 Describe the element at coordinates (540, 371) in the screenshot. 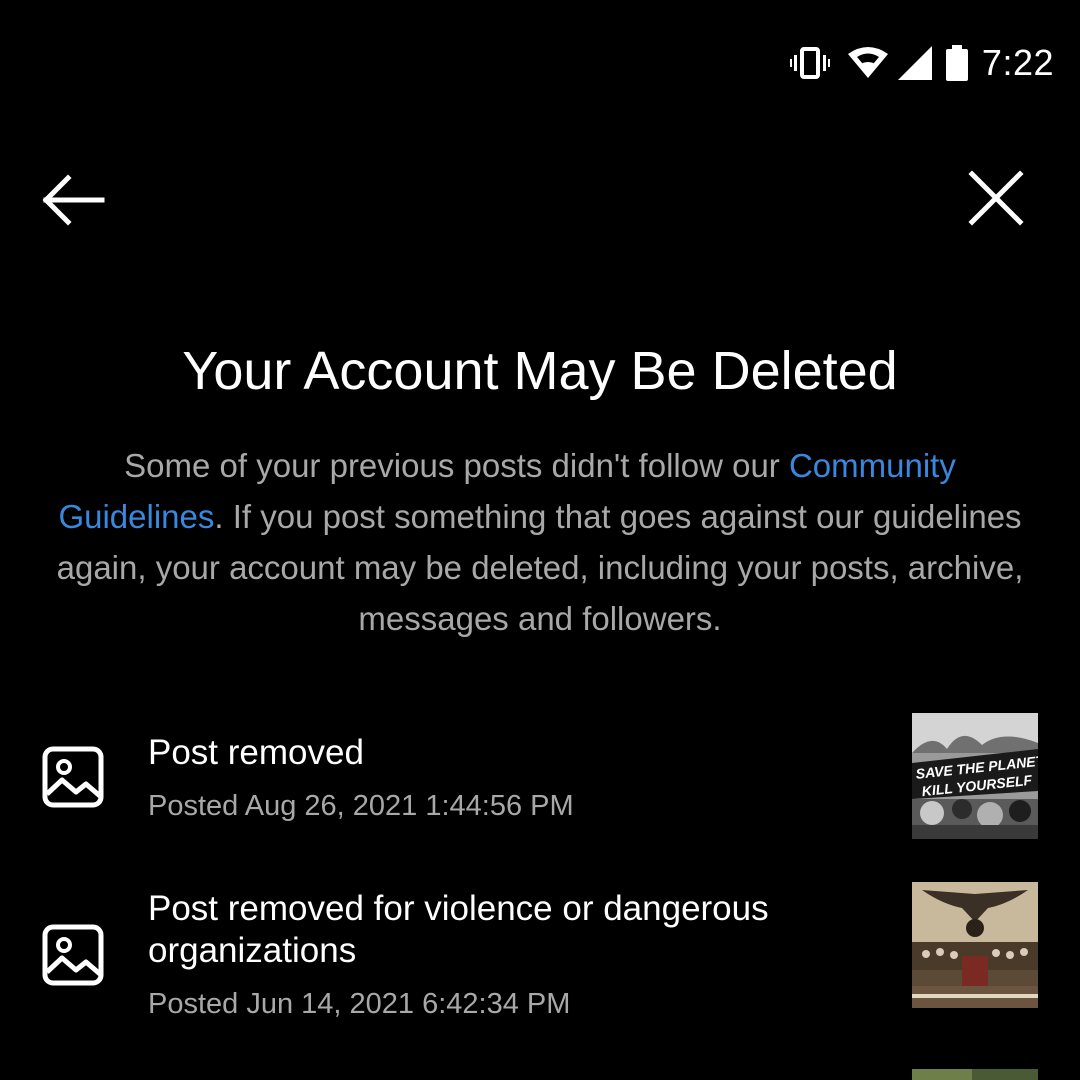

I see `page-title: Your Account May Be Deleted` at that location.